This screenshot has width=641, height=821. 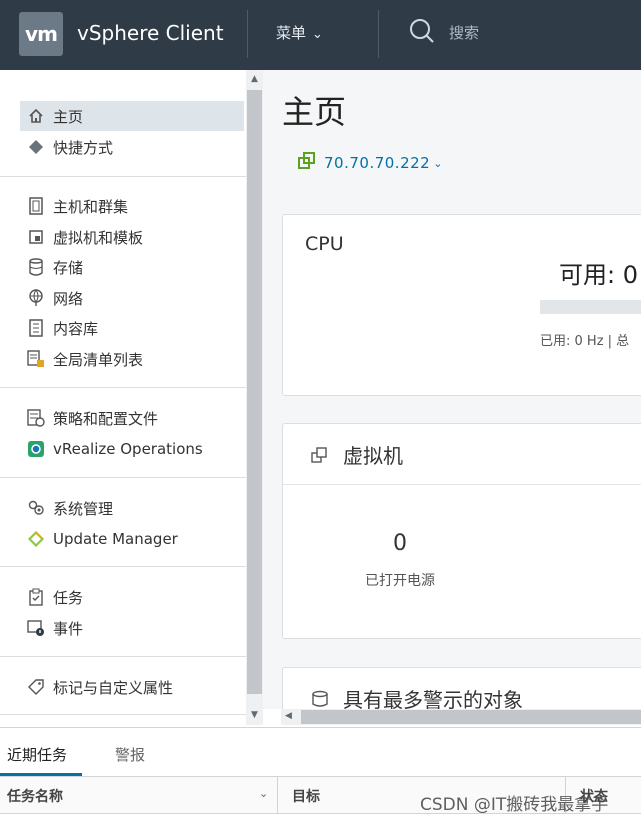 What do you see at coordinates (132, 147) in the screenshot?
I see `sidebar-item-shortcuts: 快捷方式` at bounding box center [132, 147].